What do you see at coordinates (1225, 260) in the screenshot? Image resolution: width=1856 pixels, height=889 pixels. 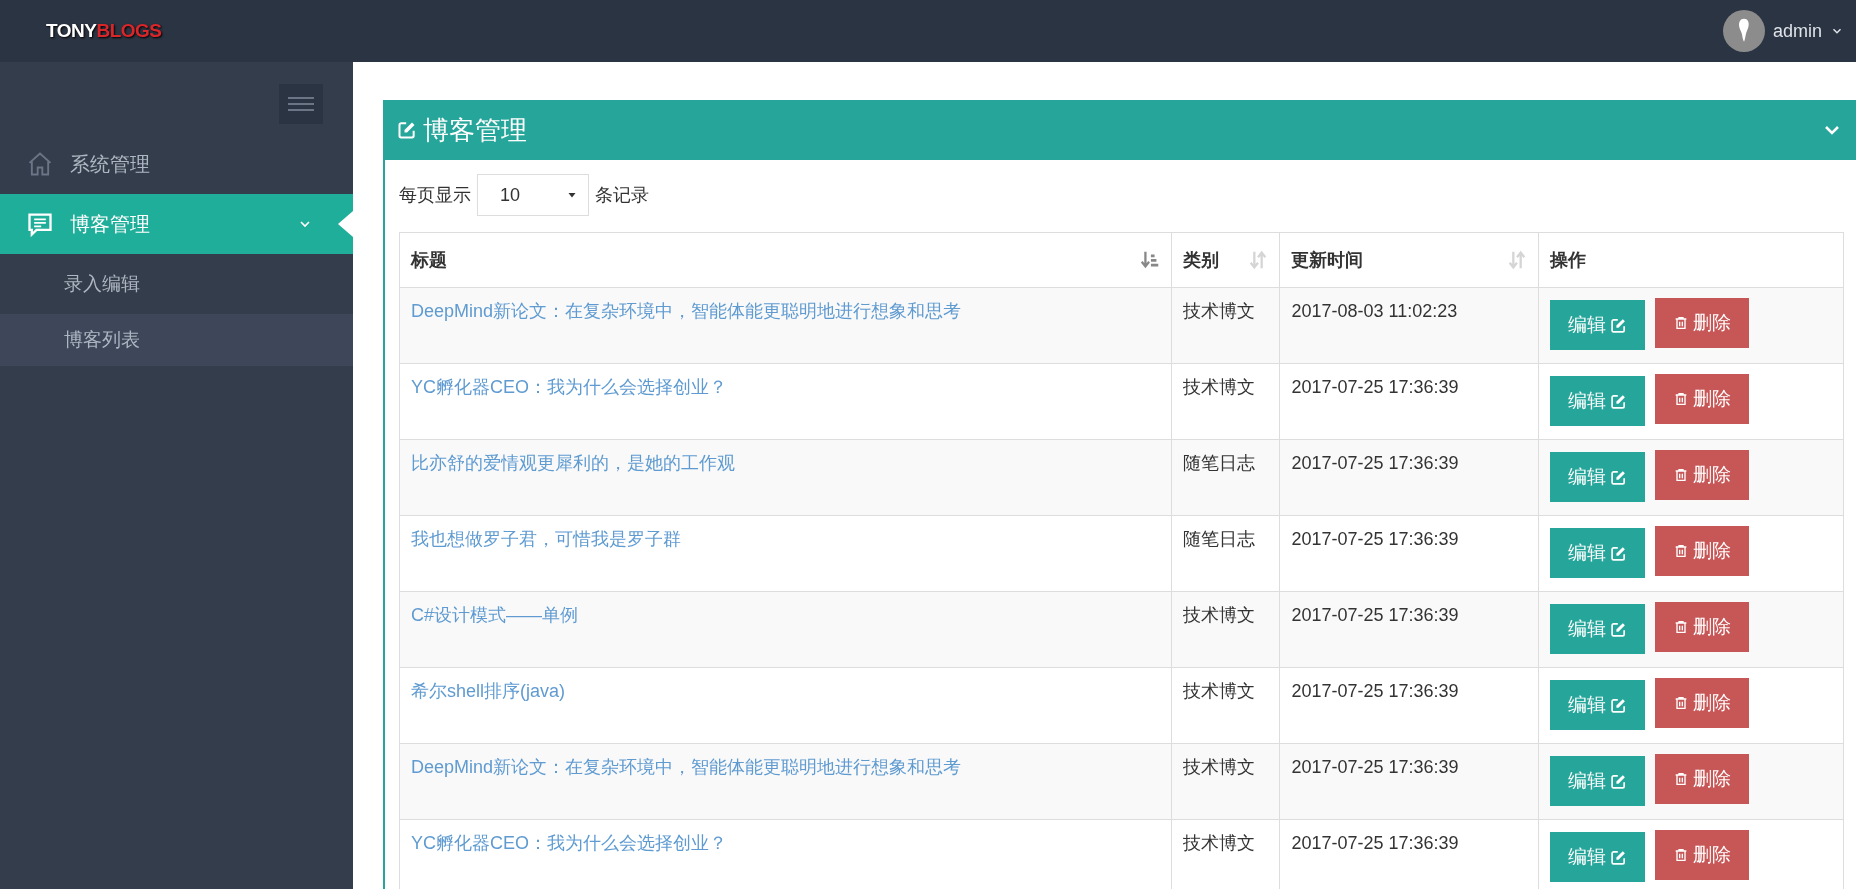 I see `column-header: 类别` at bounding box center [1225, 260].